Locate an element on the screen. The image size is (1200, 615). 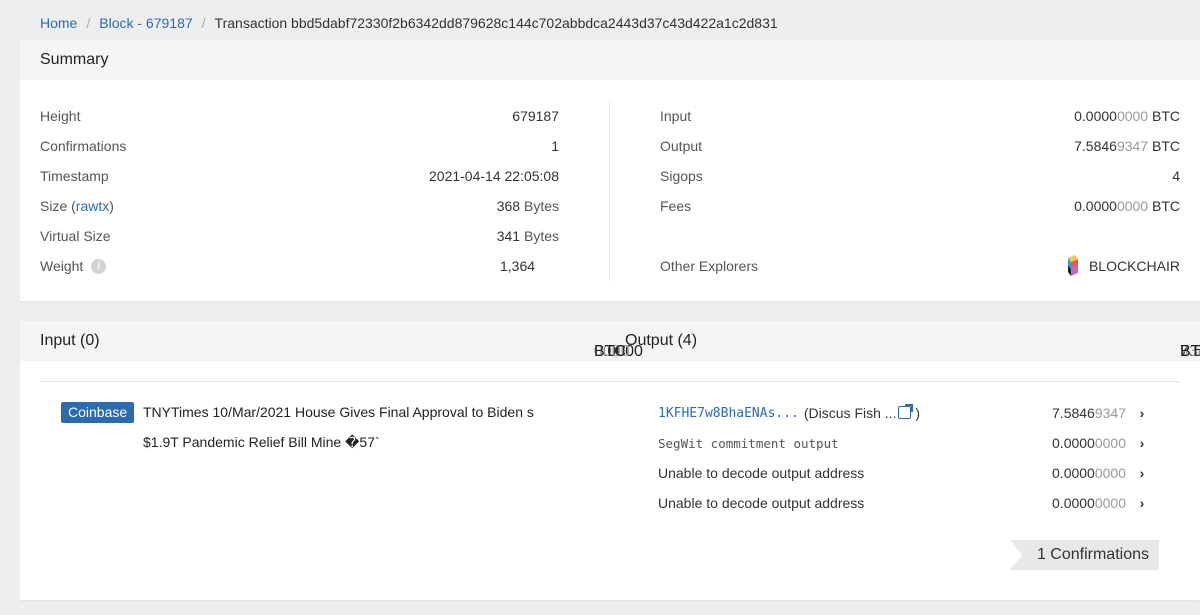
output-label-2: SegWit commitment output is located at coordinates (748, 443).